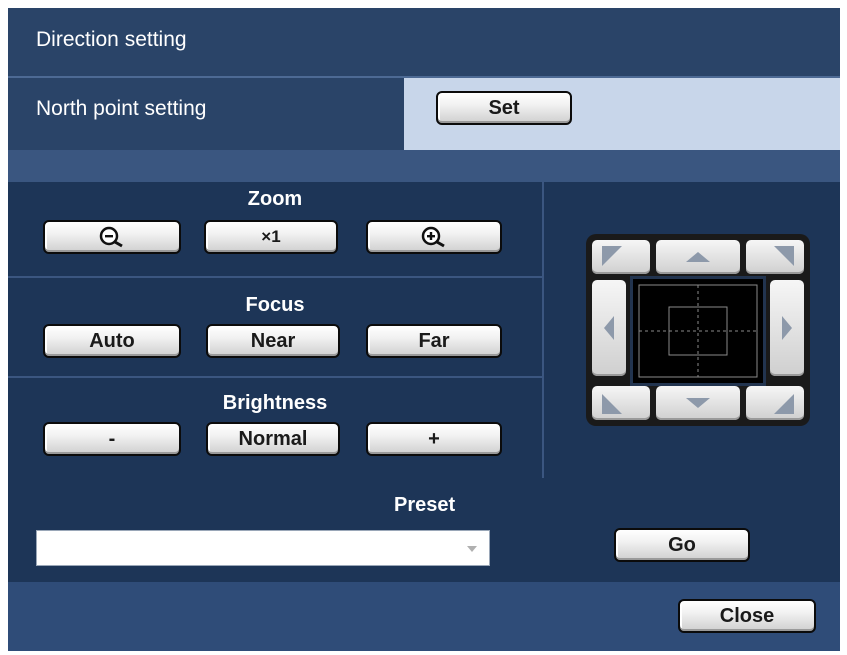  I want to click on zoom-reset-button: ×1, so click(271, 237).